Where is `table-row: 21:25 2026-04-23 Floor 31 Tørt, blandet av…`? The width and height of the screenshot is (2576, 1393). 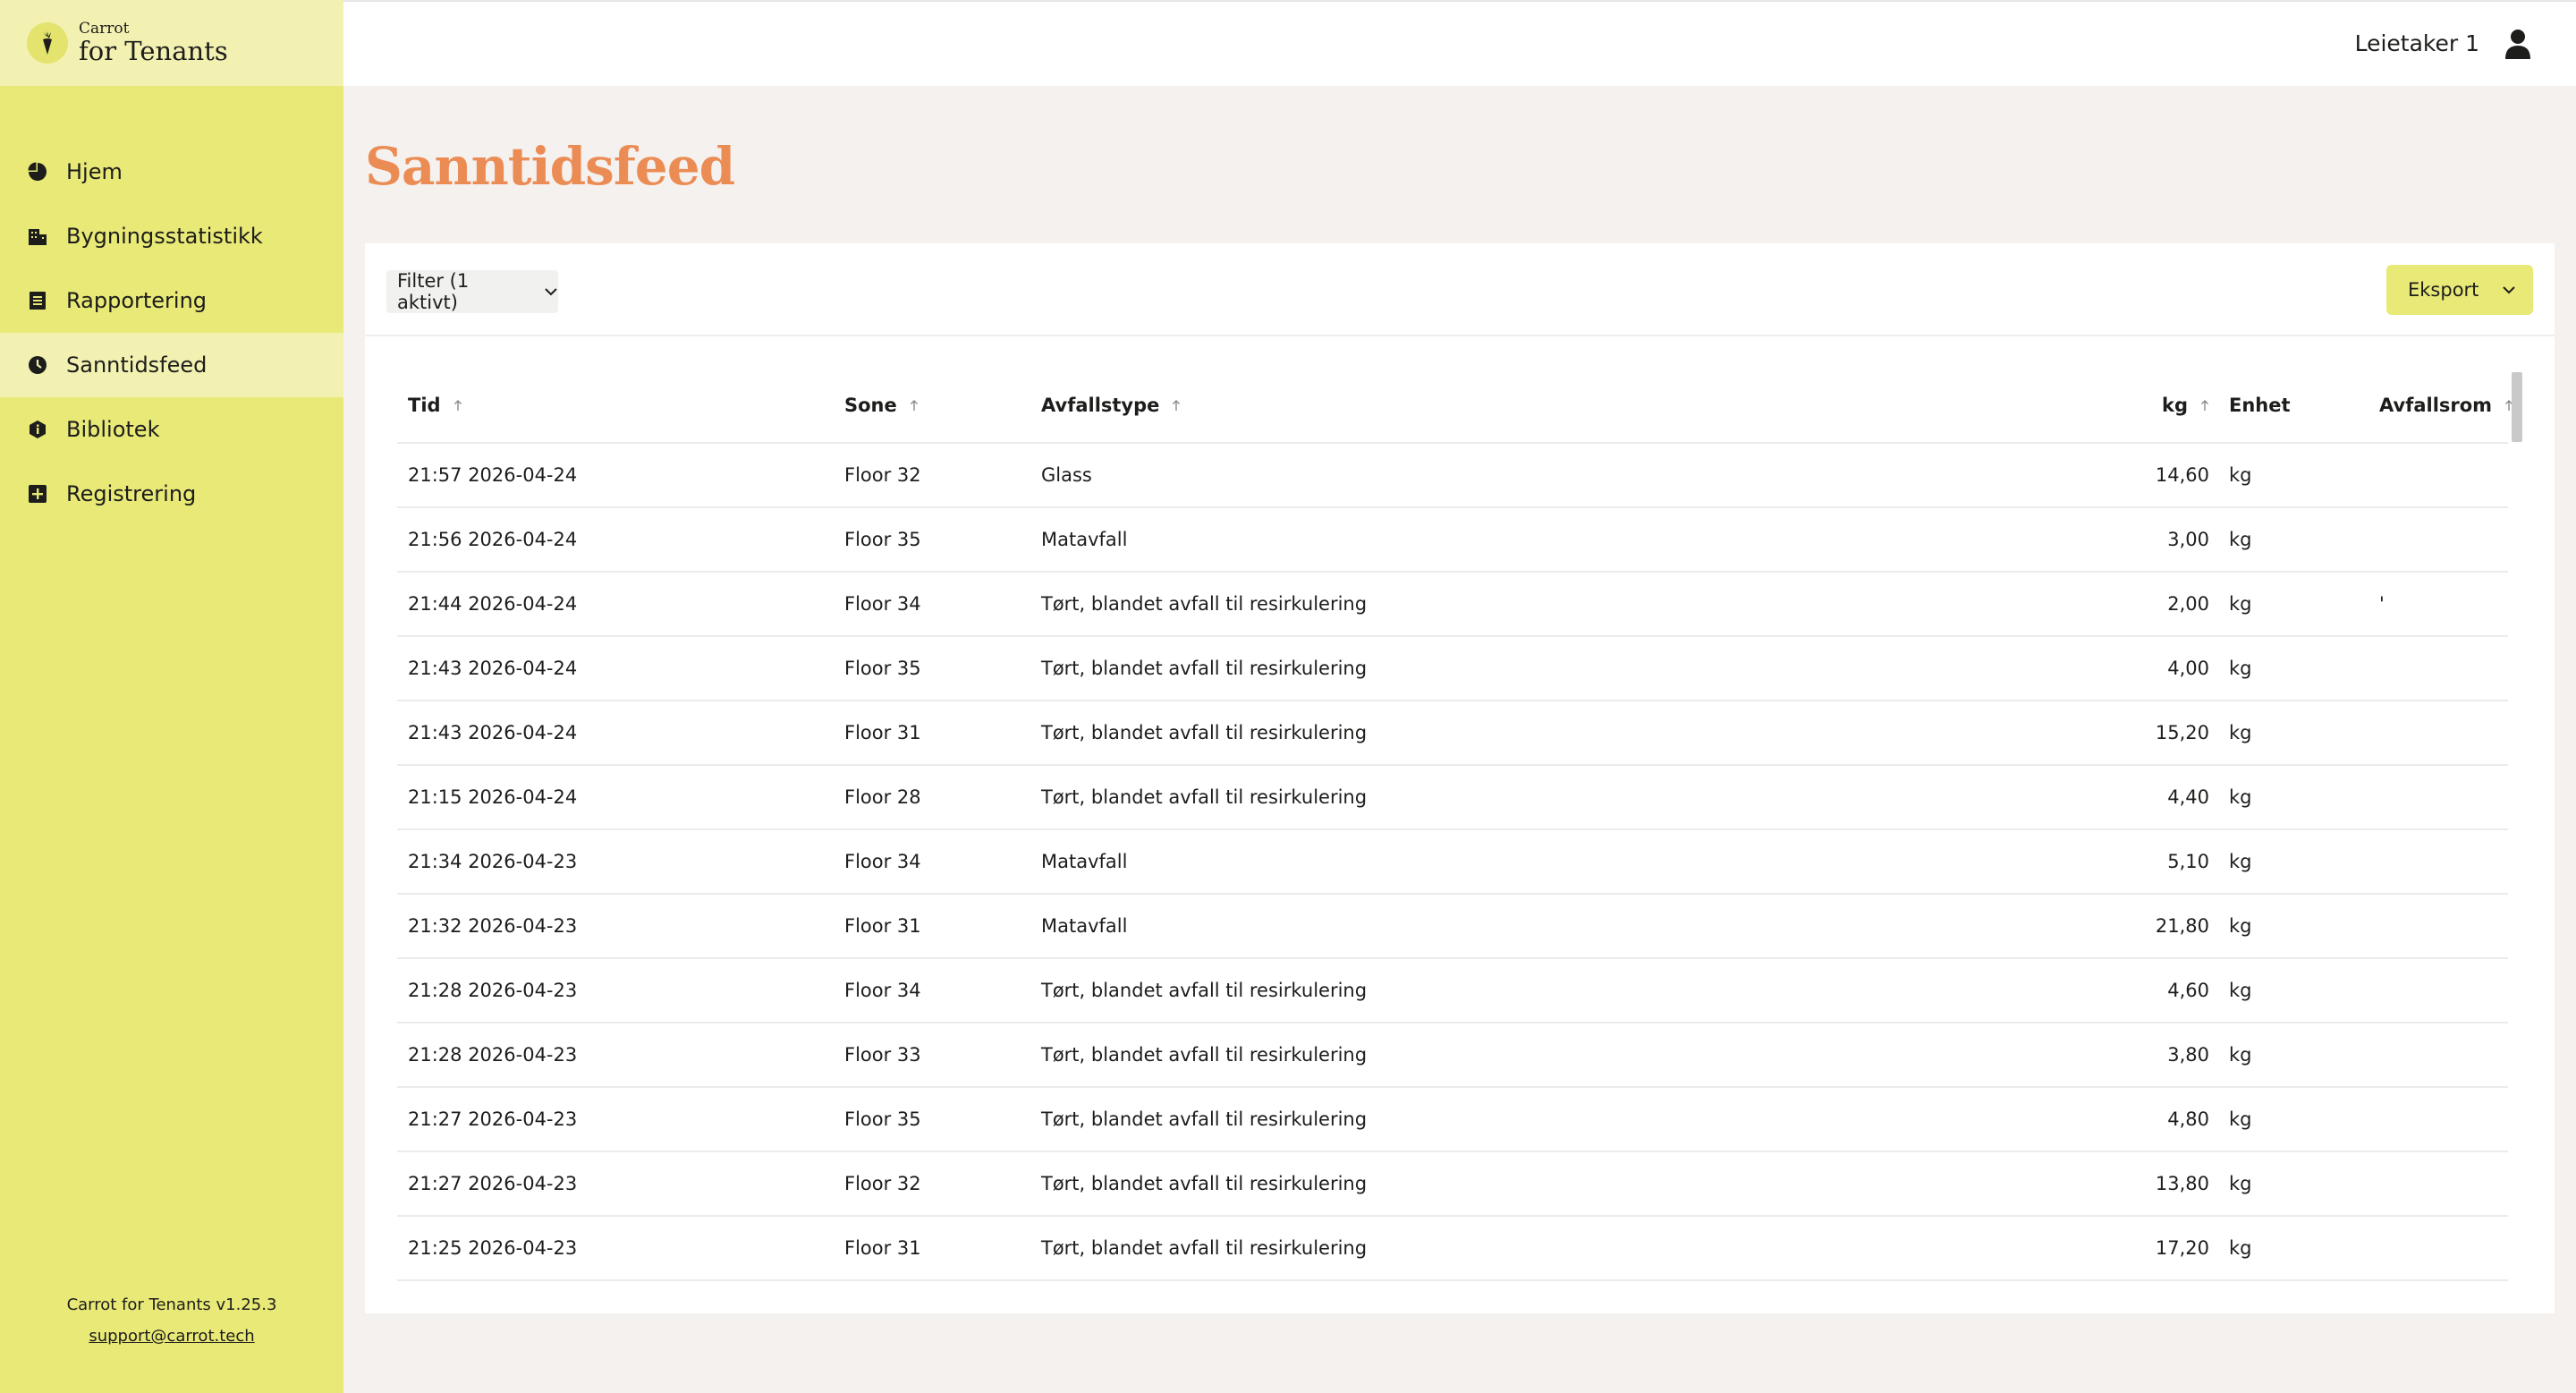 table-row: 21:25 2026-04-23 Floor 31 Tørt, blandet av… is located at coordinates (1452, 1249).